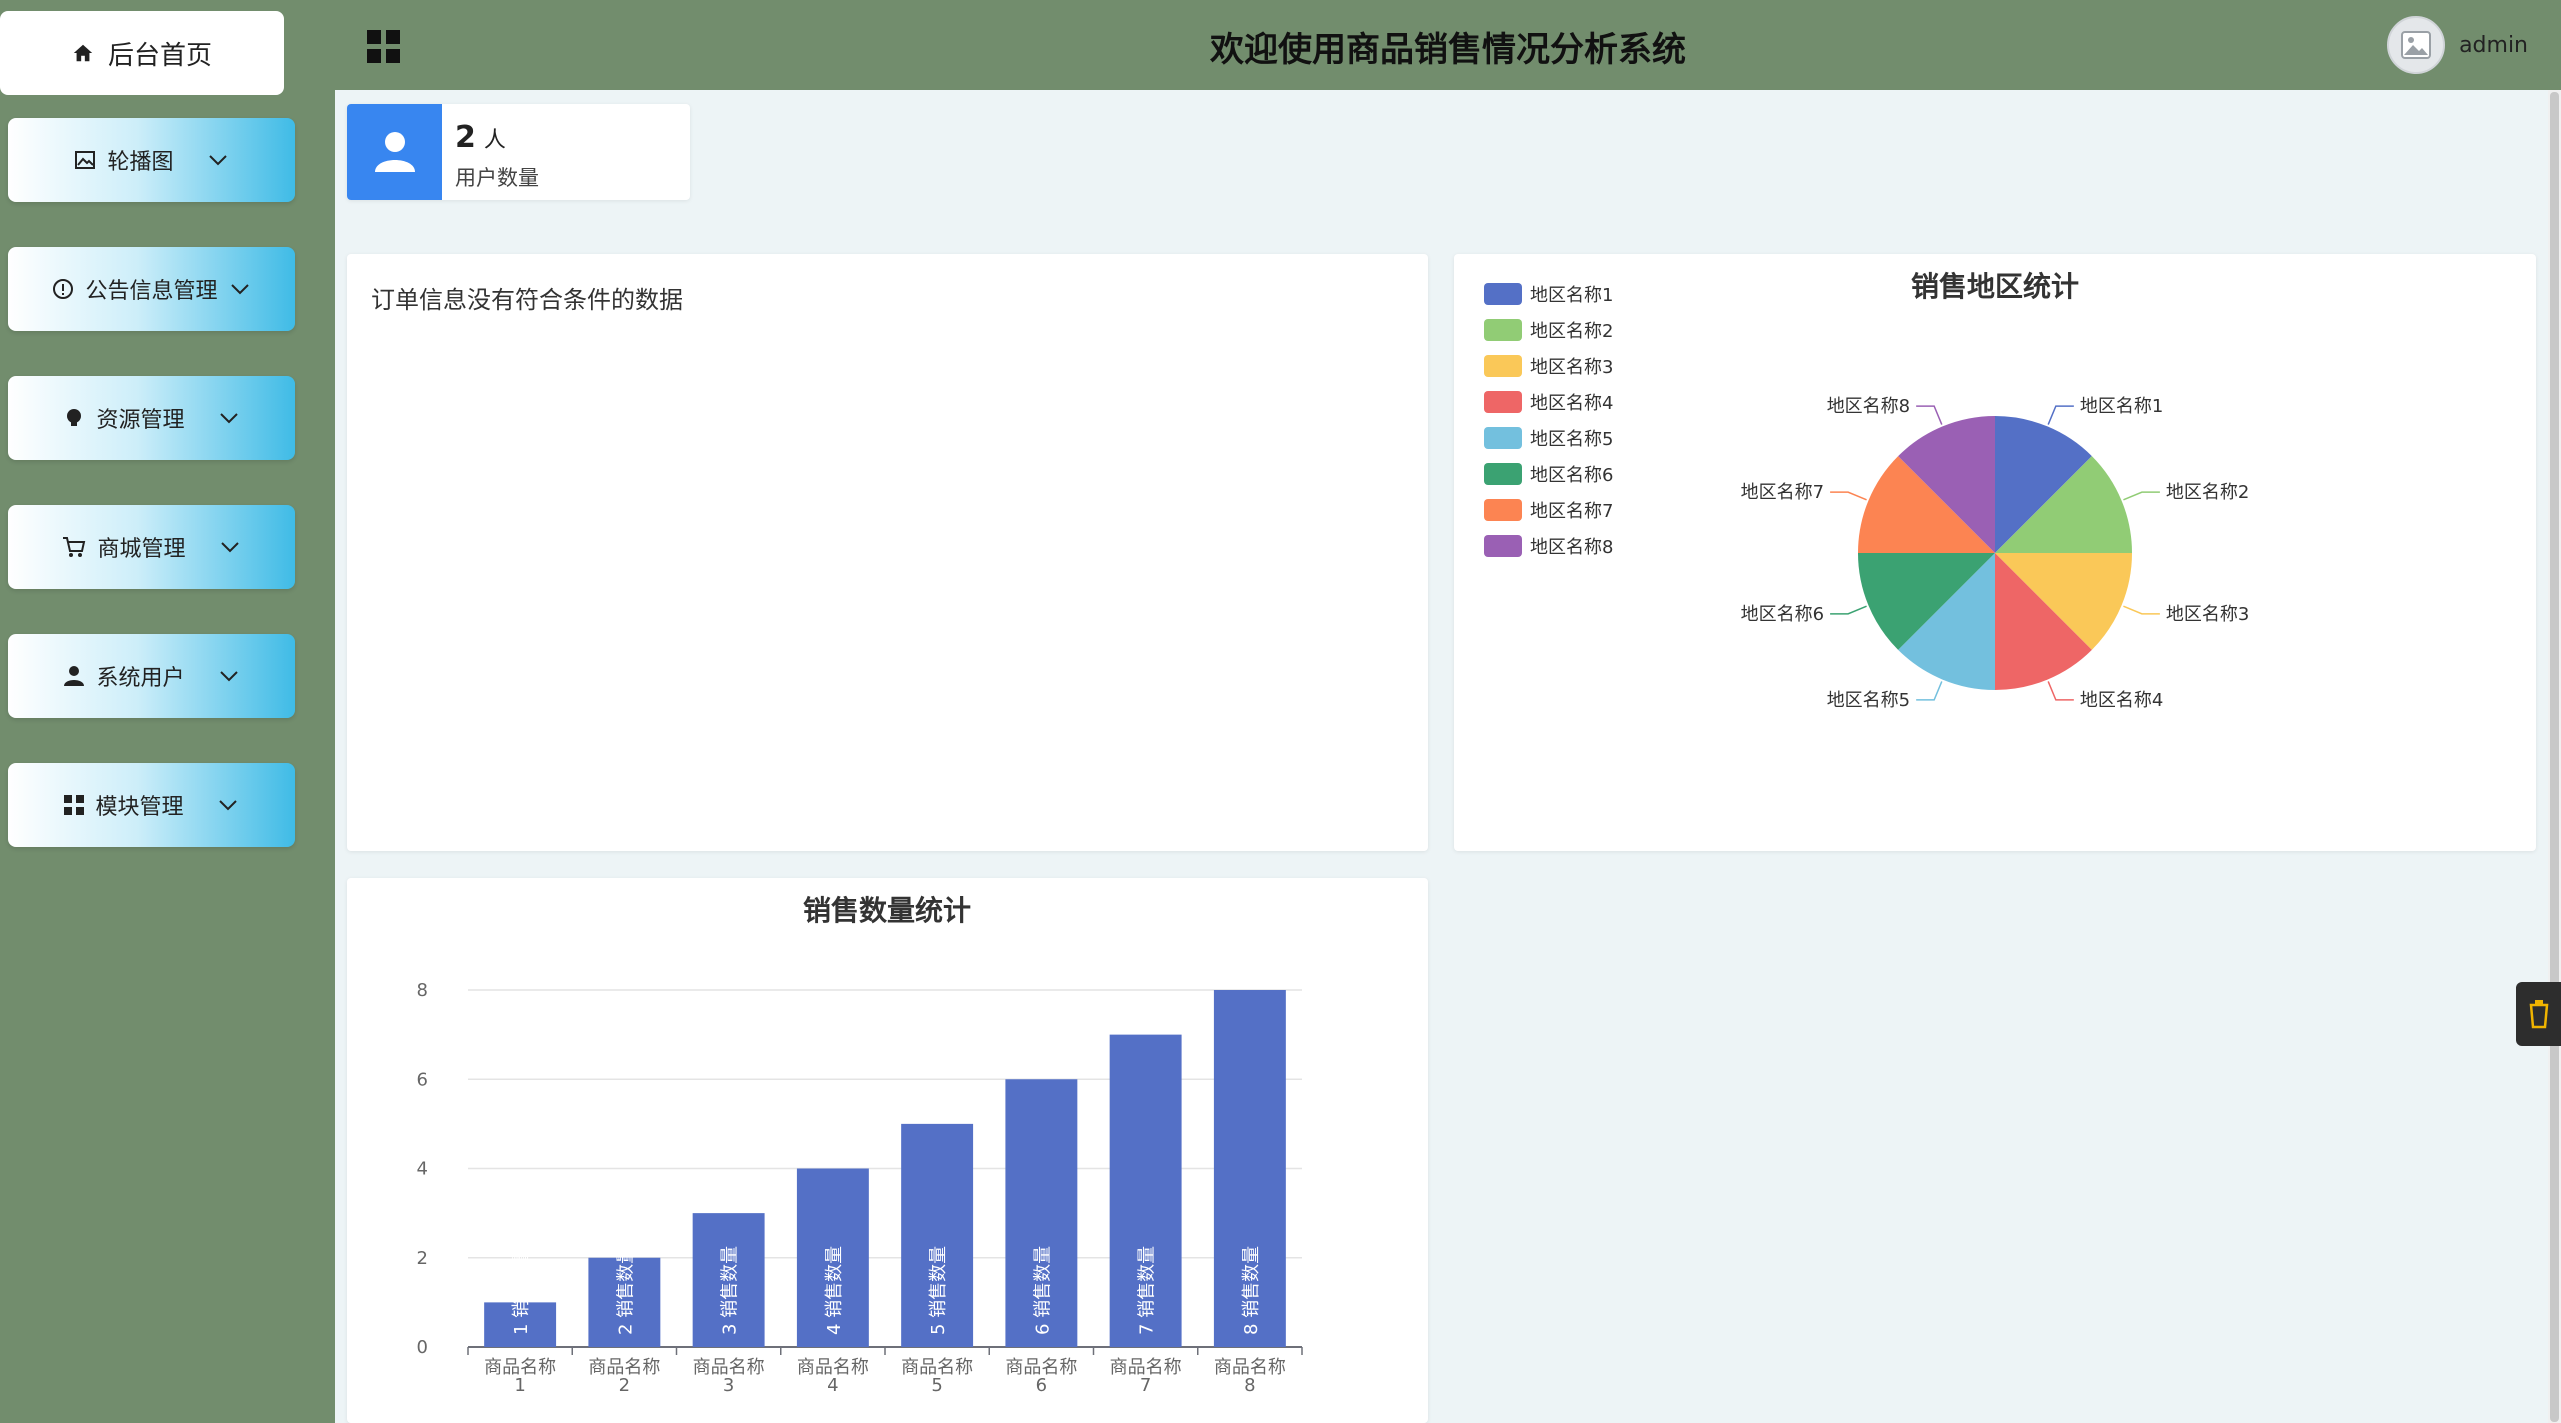 The height and width of the screenshot is (1423, 2561). What do you see at coordinates (140, 678) in the screenshot?
I see `sidebar-item-label: 系统用户` at bounding box center [140, 678].